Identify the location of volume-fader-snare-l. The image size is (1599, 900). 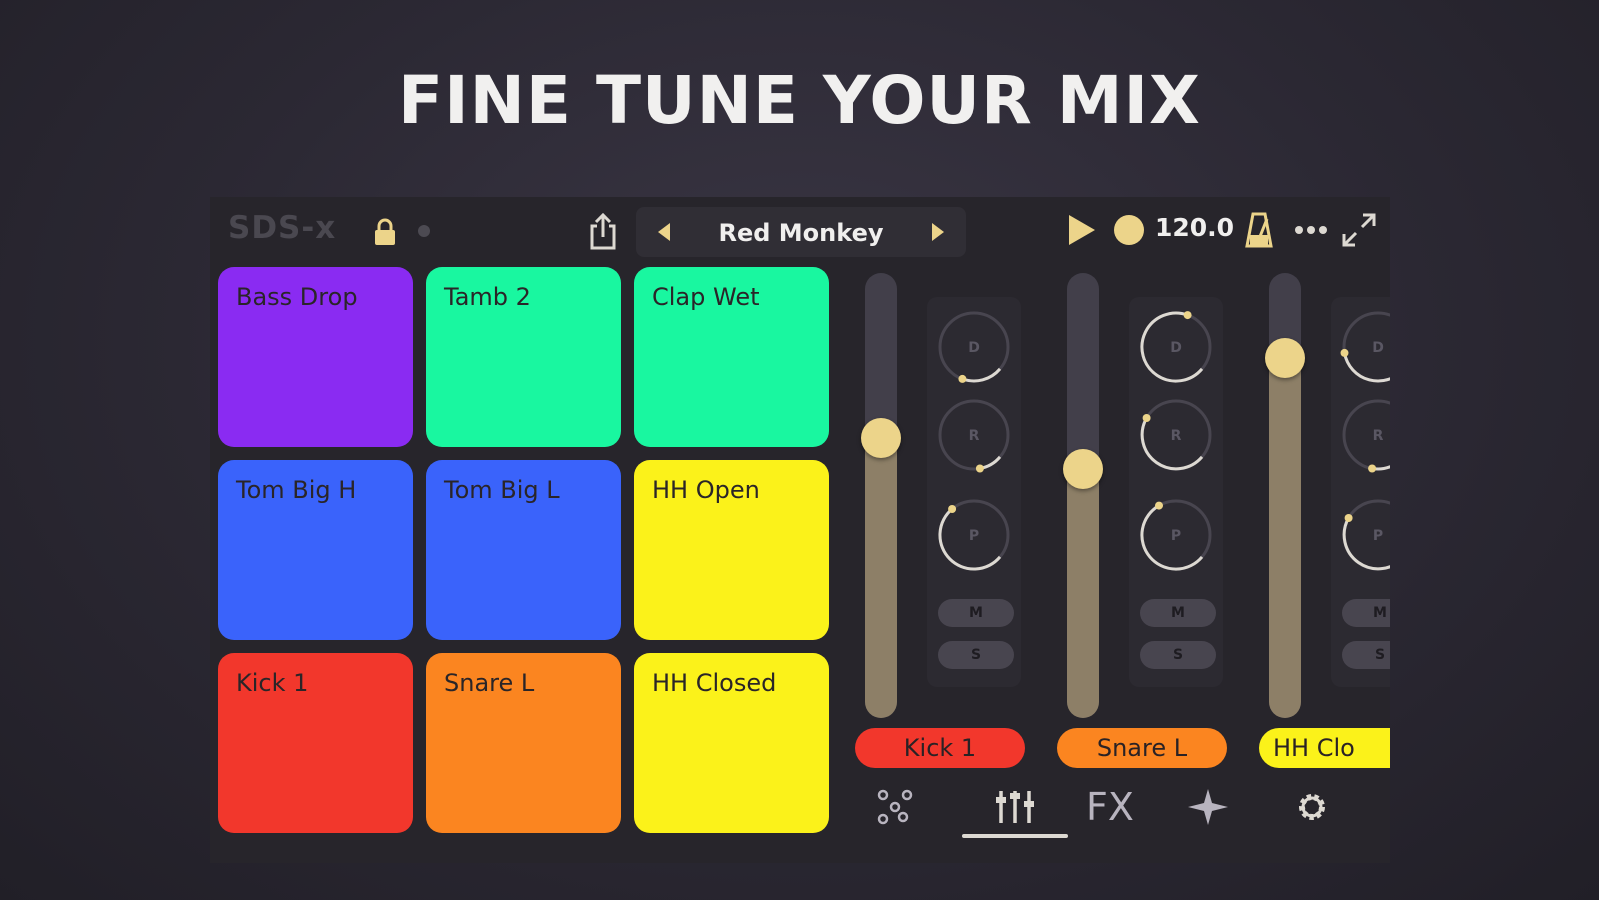
(1083, 495).